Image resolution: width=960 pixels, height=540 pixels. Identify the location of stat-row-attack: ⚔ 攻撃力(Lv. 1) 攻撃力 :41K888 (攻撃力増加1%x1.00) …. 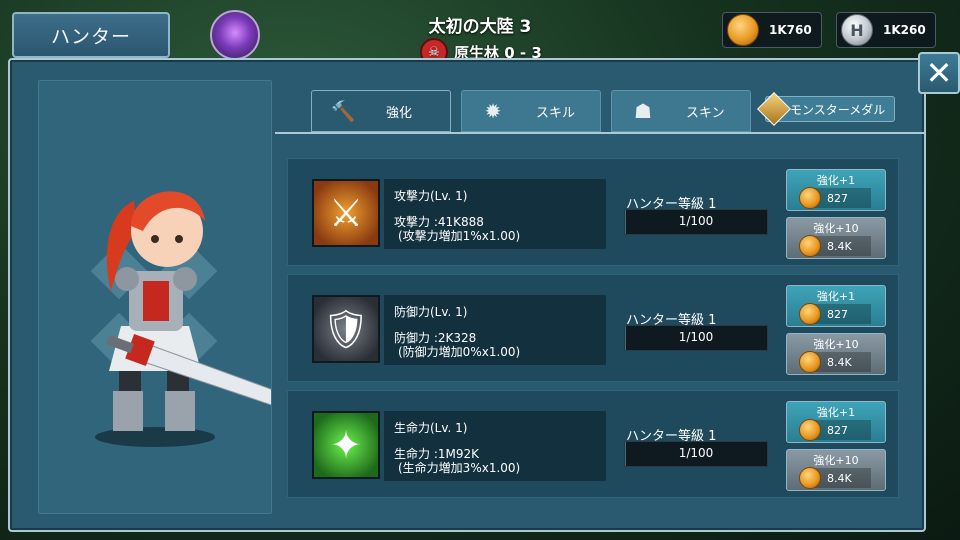
(593, 212).